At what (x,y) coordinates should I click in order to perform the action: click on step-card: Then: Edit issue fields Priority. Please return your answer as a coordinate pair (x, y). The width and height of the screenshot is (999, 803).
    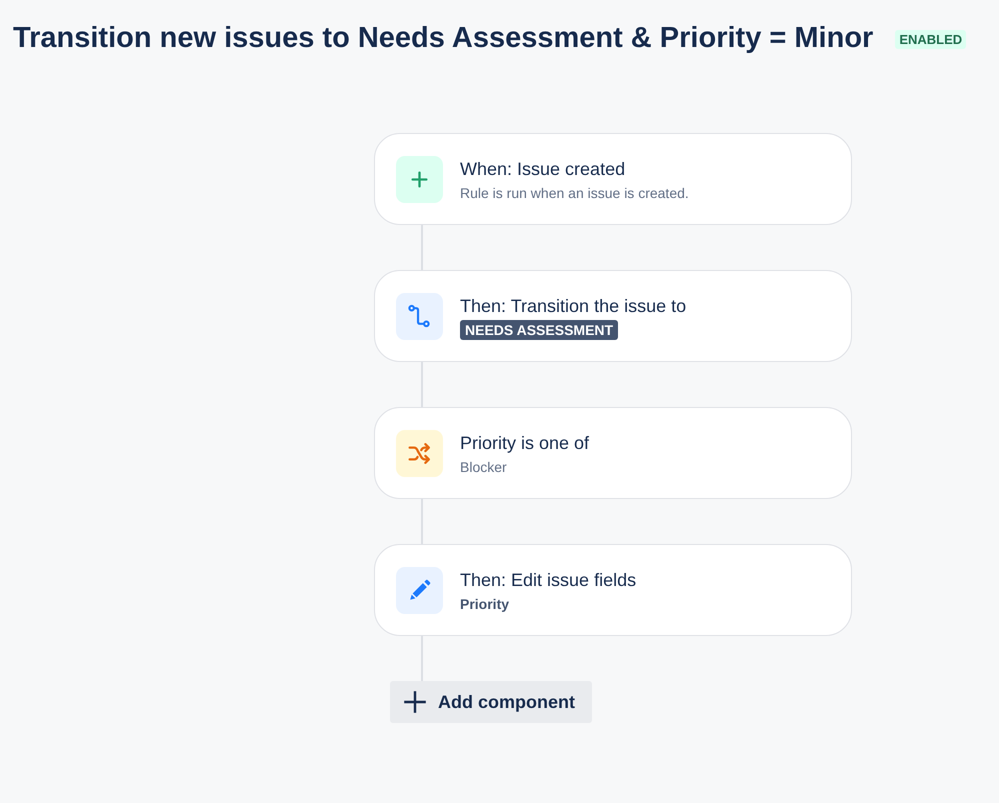
    Looking at the image, I should click on (613, 590).